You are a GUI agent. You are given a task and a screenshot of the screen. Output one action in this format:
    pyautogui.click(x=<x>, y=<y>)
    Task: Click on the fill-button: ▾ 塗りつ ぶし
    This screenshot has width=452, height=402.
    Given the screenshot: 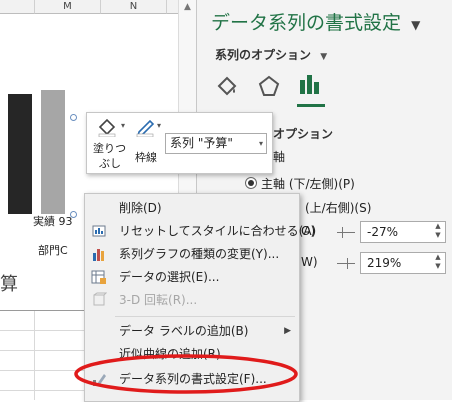 What is the action you would take?
    pyautogui.click(x=111, y=143)
    